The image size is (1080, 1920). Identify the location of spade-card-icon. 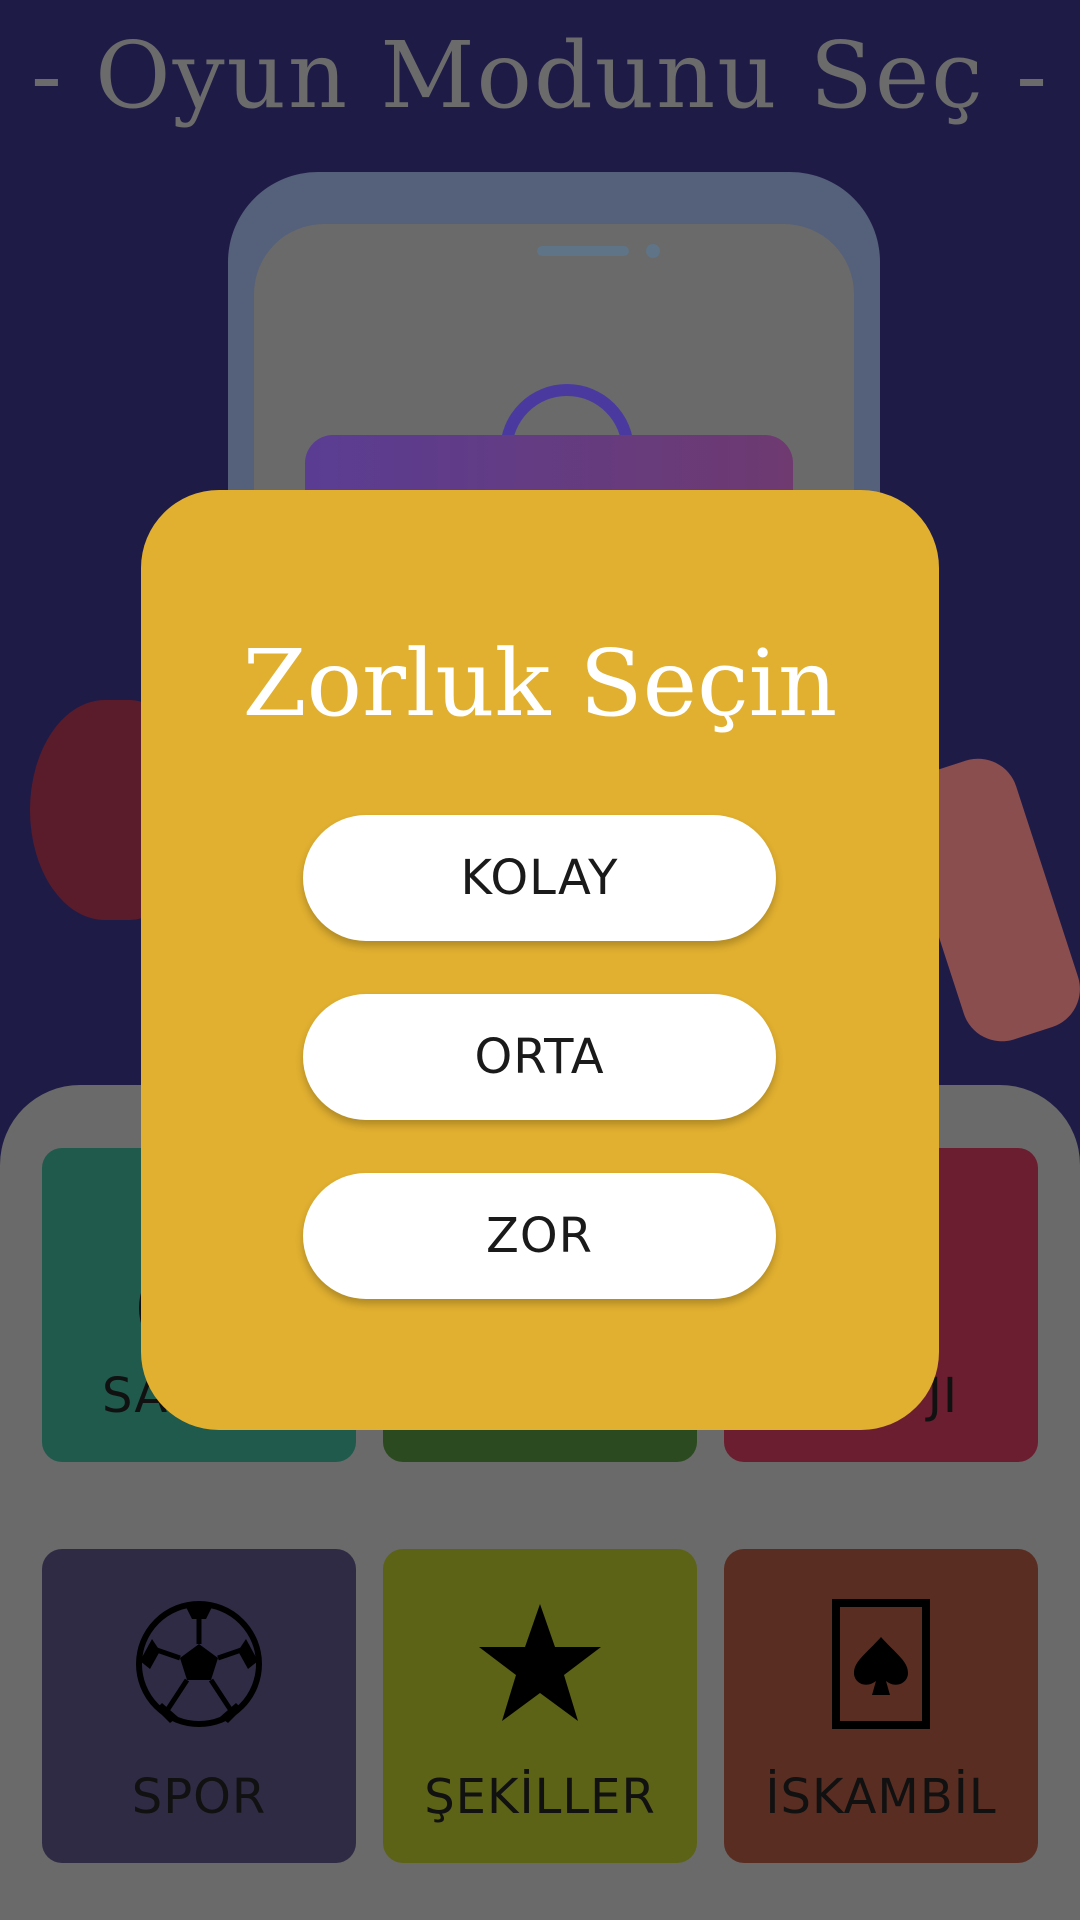
(881, 1664).